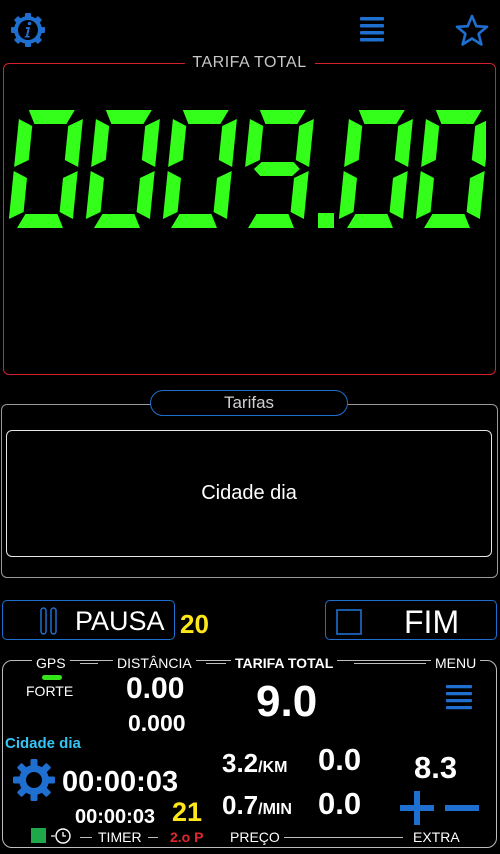 This screenshot has width=500, height=854. I want to click on tariff-selector: Cidade dia, so click(249, 493).